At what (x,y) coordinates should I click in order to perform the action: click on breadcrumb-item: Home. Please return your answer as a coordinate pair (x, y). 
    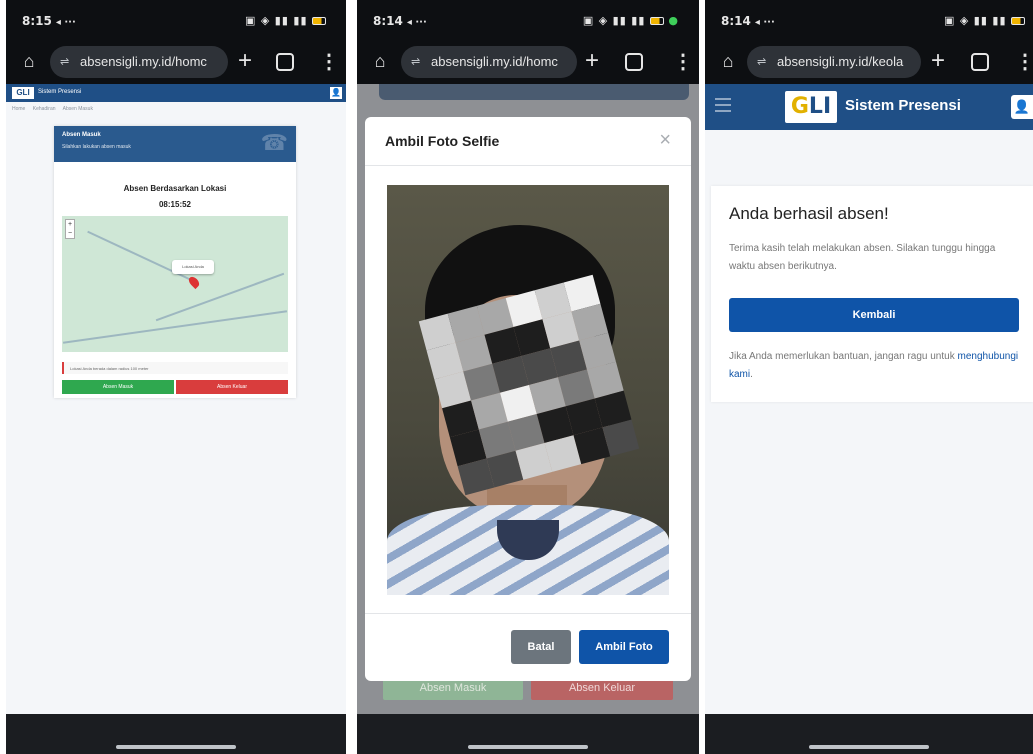
    Looking at the image, I should click on (18, 109).